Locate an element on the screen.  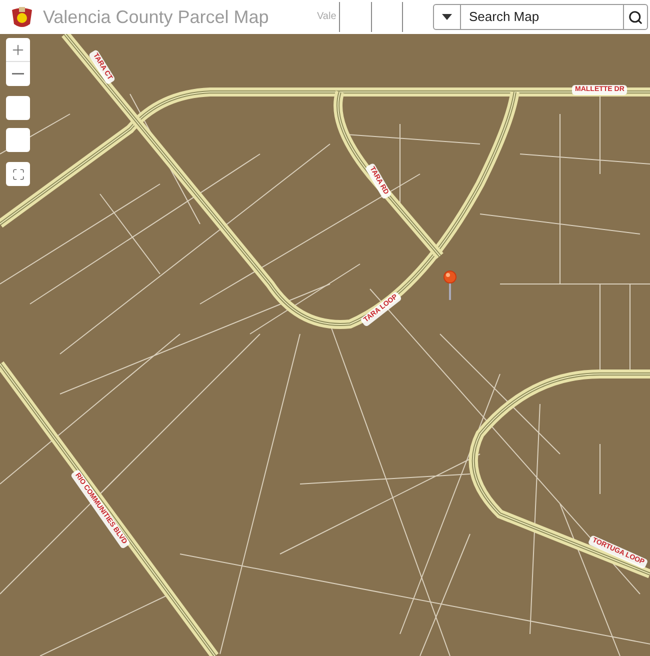
app-title: Valencia County Parcel Map is located at coordinates (156, 17).